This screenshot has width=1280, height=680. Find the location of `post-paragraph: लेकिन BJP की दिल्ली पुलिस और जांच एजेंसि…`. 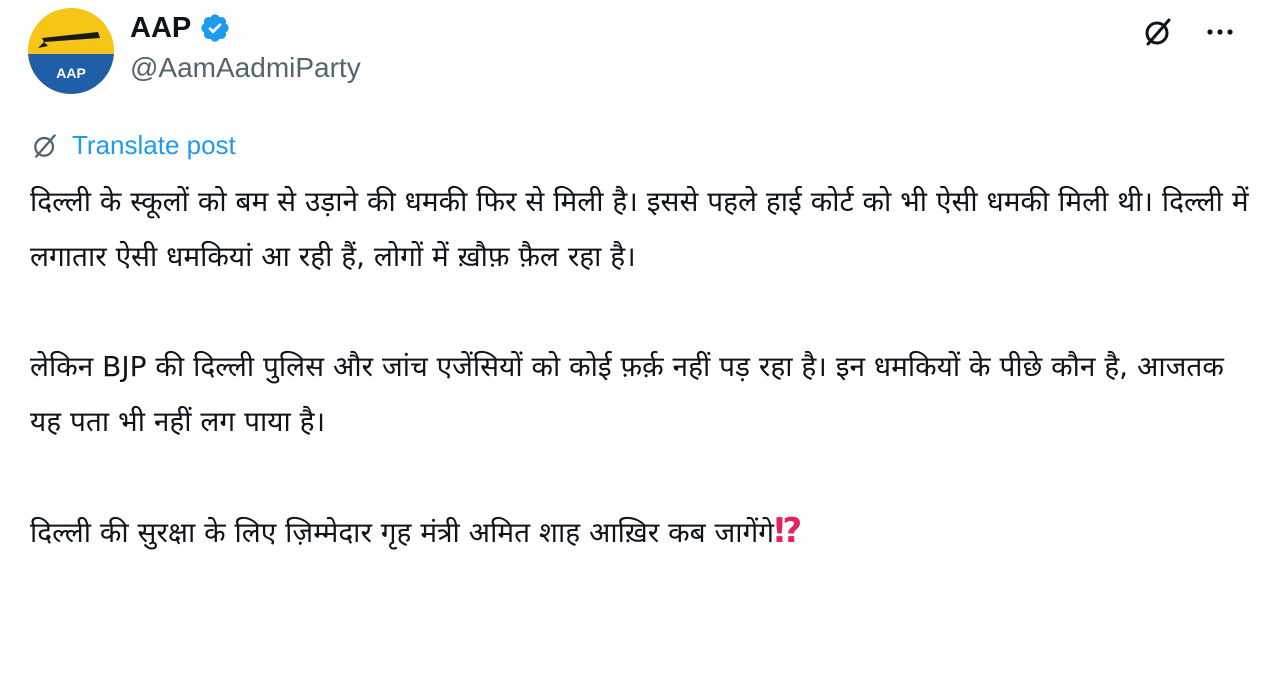

post-paragraph: लेकिन BJP की दिल्ली पुलिस और जांच एजेंसि… is located at coordinates (627, 394).